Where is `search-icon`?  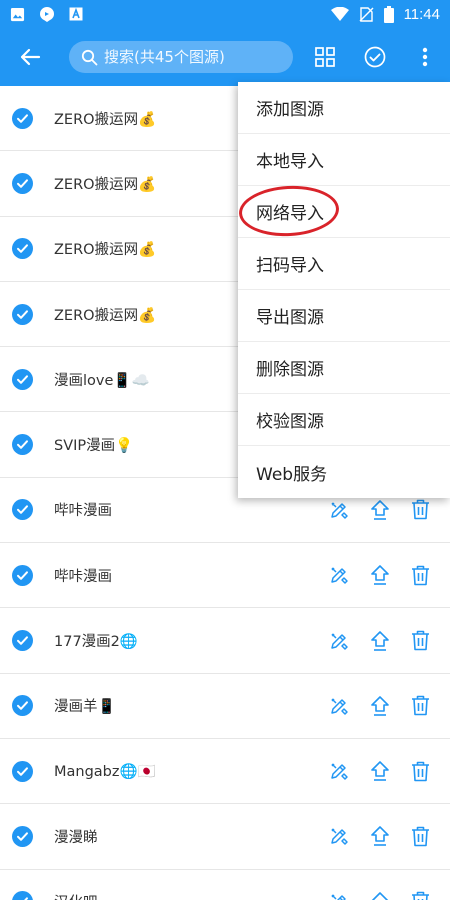 search-icon is located at coordinates (89, 57).